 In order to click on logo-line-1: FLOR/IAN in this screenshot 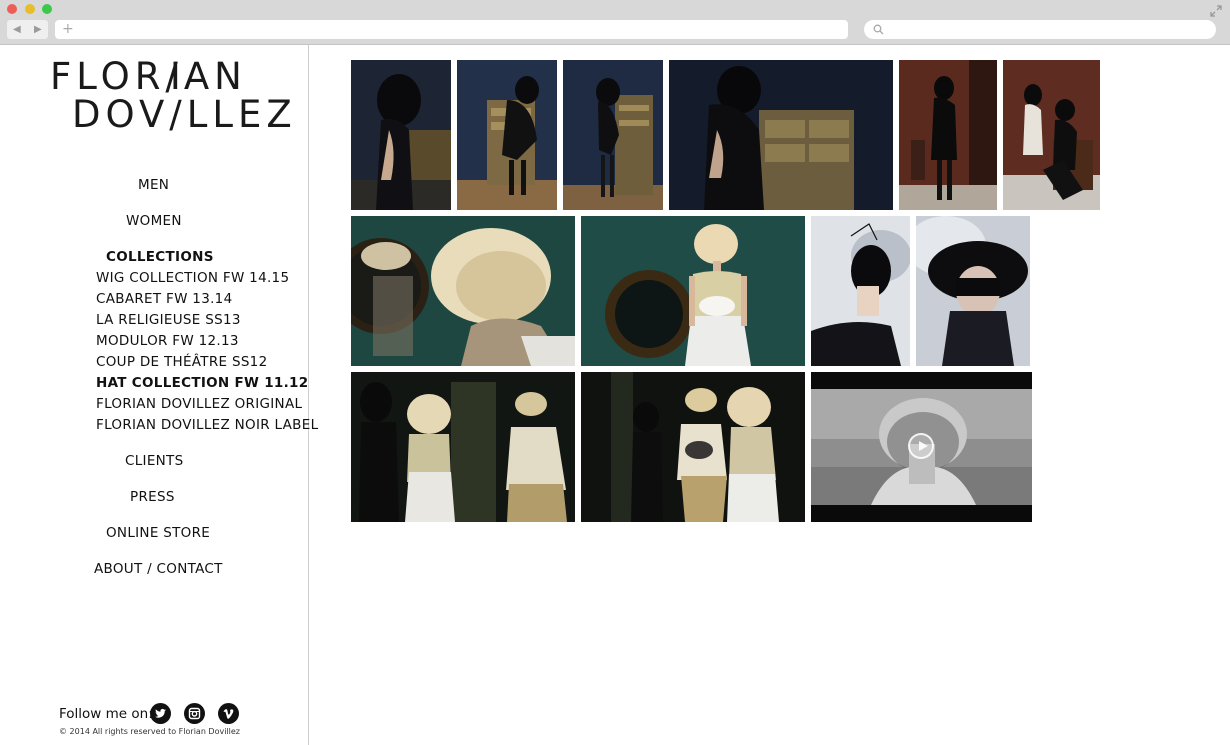, I will do `click(148, 76)`.